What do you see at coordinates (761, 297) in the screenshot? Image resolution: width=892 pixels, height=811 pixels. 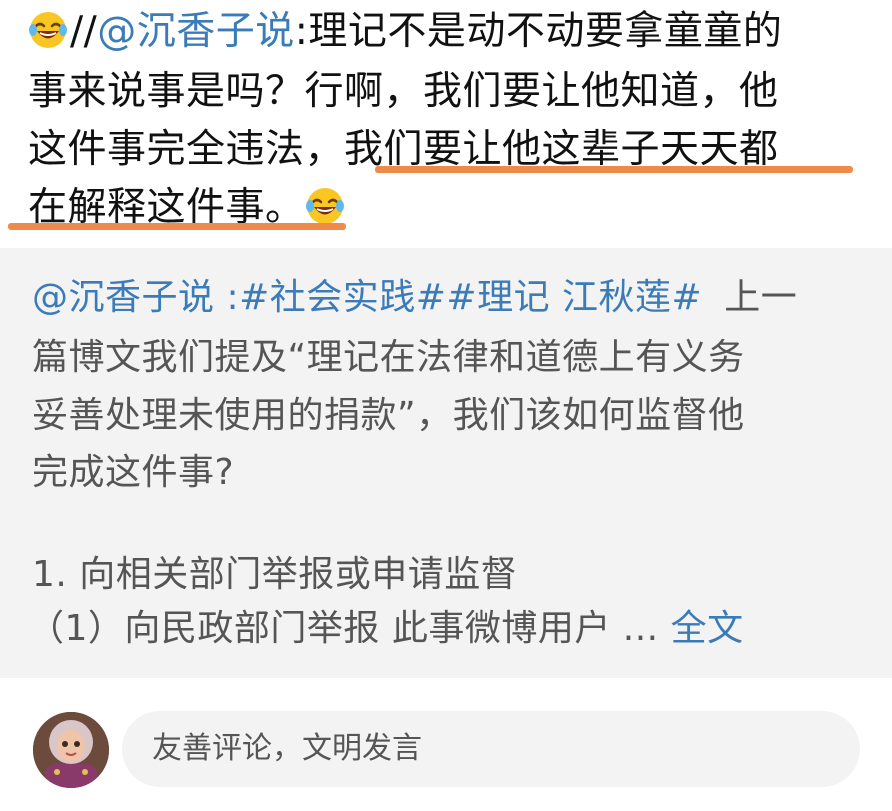 I see `quoted-text-1: 上一` at bounding box center [761, 297].